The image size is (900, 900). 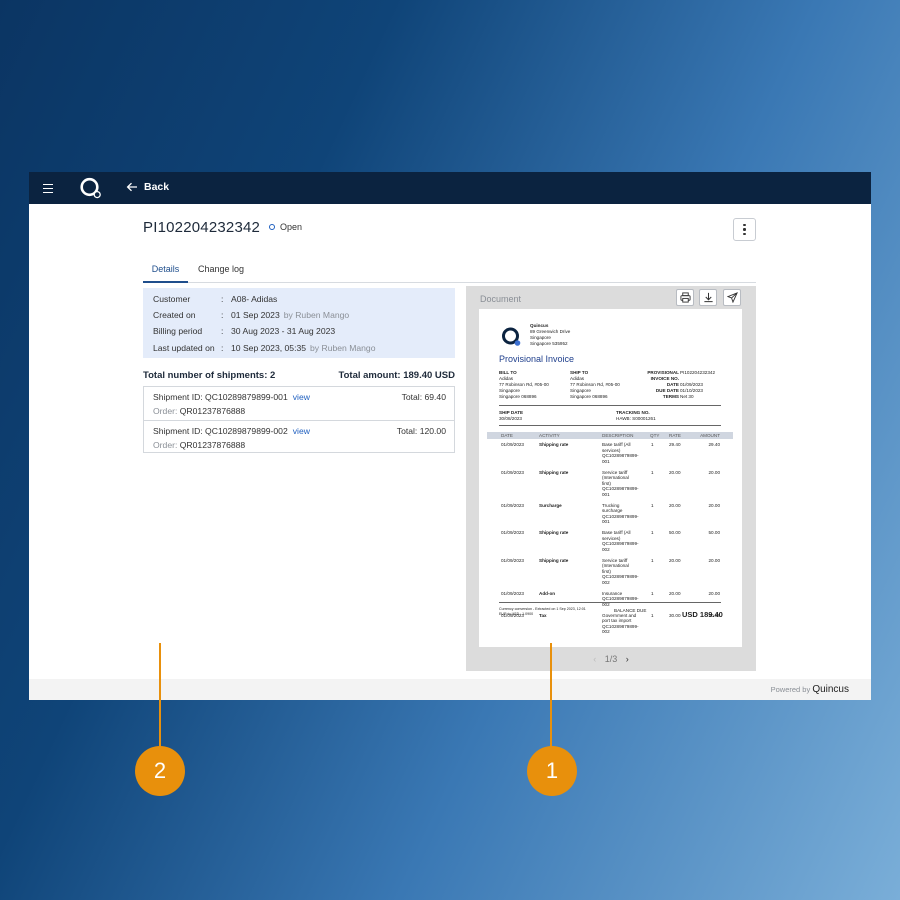 I want to click on page-title: PI102204232342, so click(x=202, y=227).